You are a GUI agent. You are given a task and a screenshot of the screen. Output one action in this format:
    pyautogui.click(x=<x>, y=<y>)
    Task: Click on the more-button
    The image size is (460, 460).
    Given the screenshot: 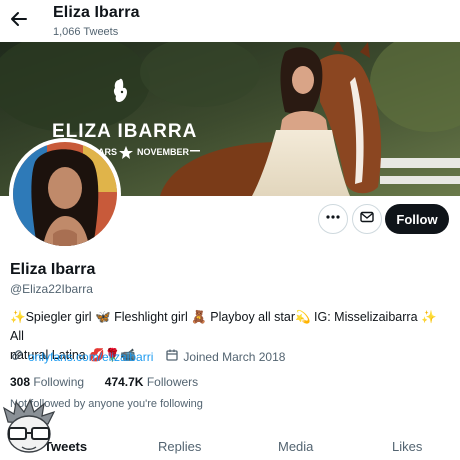 What is the action you would take?
    pyautogui.click(x=333, y=219)
    